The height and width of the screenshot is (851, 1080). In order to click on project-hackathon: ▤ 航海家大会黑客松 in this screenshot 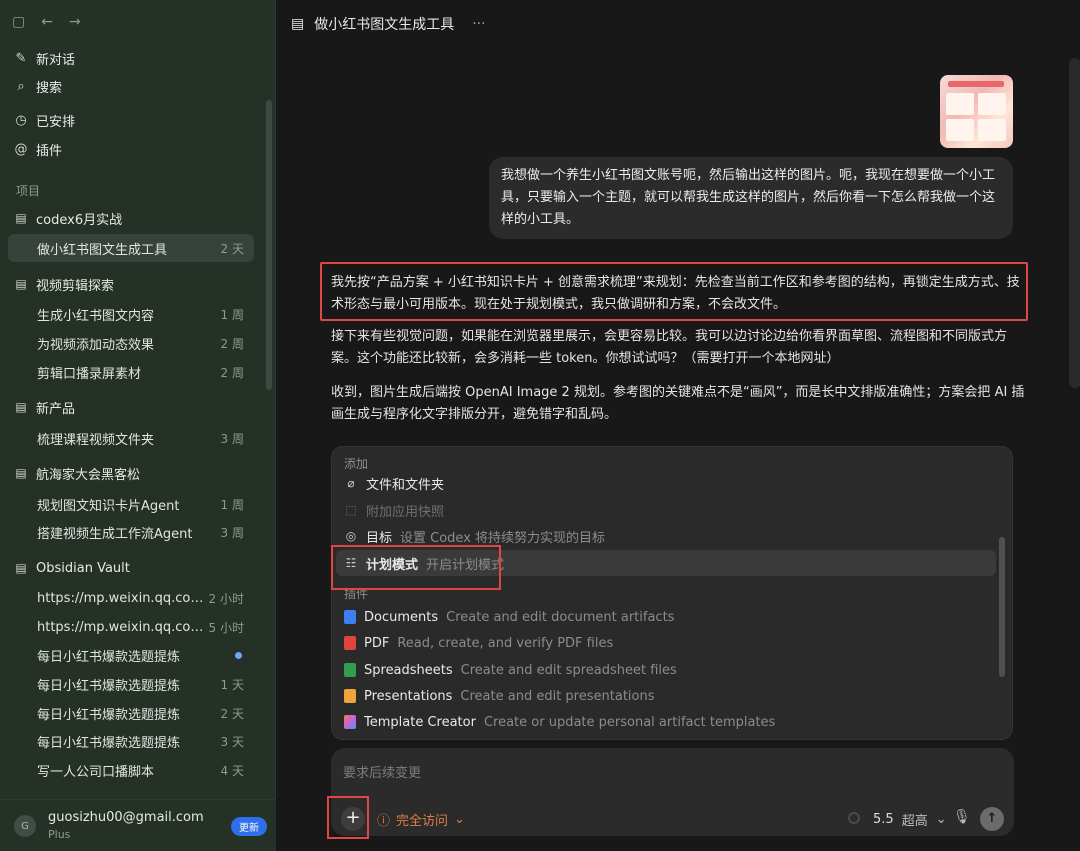, I will do `click(77, 473)`.